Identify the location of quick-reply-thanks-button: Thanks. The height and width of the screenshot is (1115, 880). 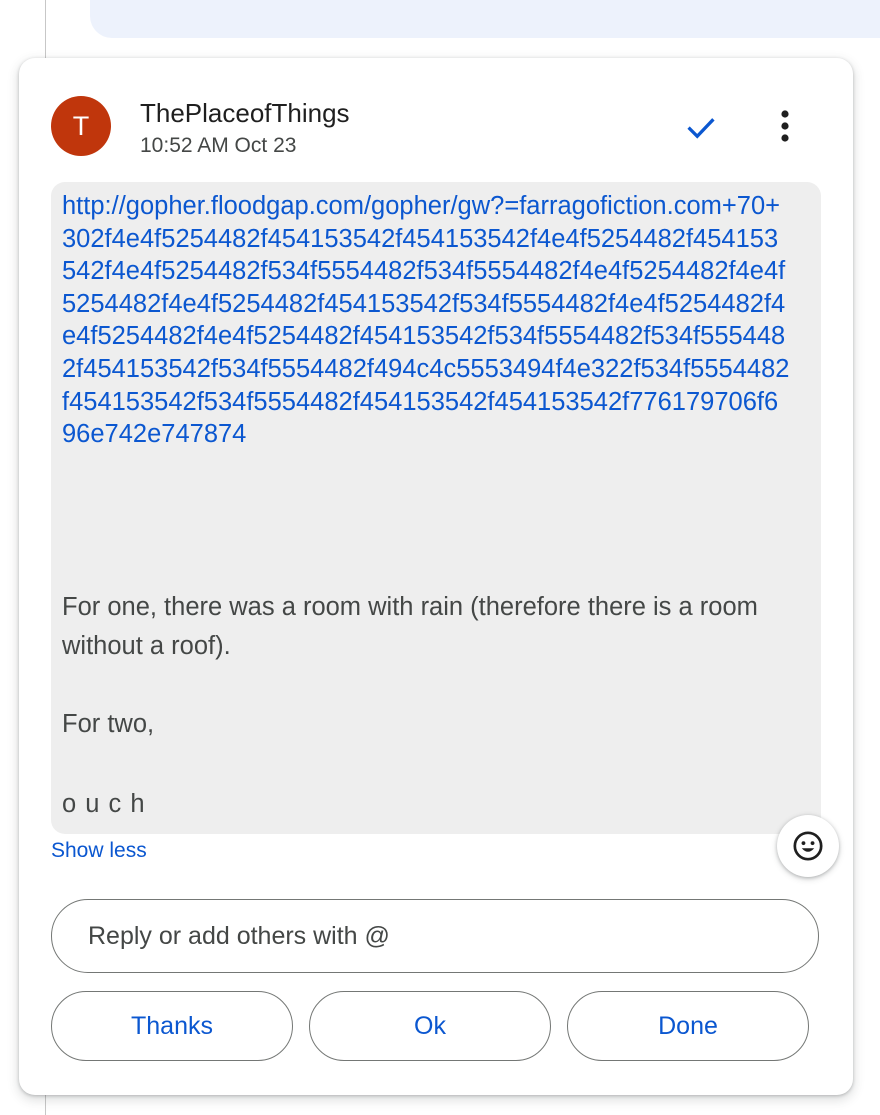
(172, 1026).